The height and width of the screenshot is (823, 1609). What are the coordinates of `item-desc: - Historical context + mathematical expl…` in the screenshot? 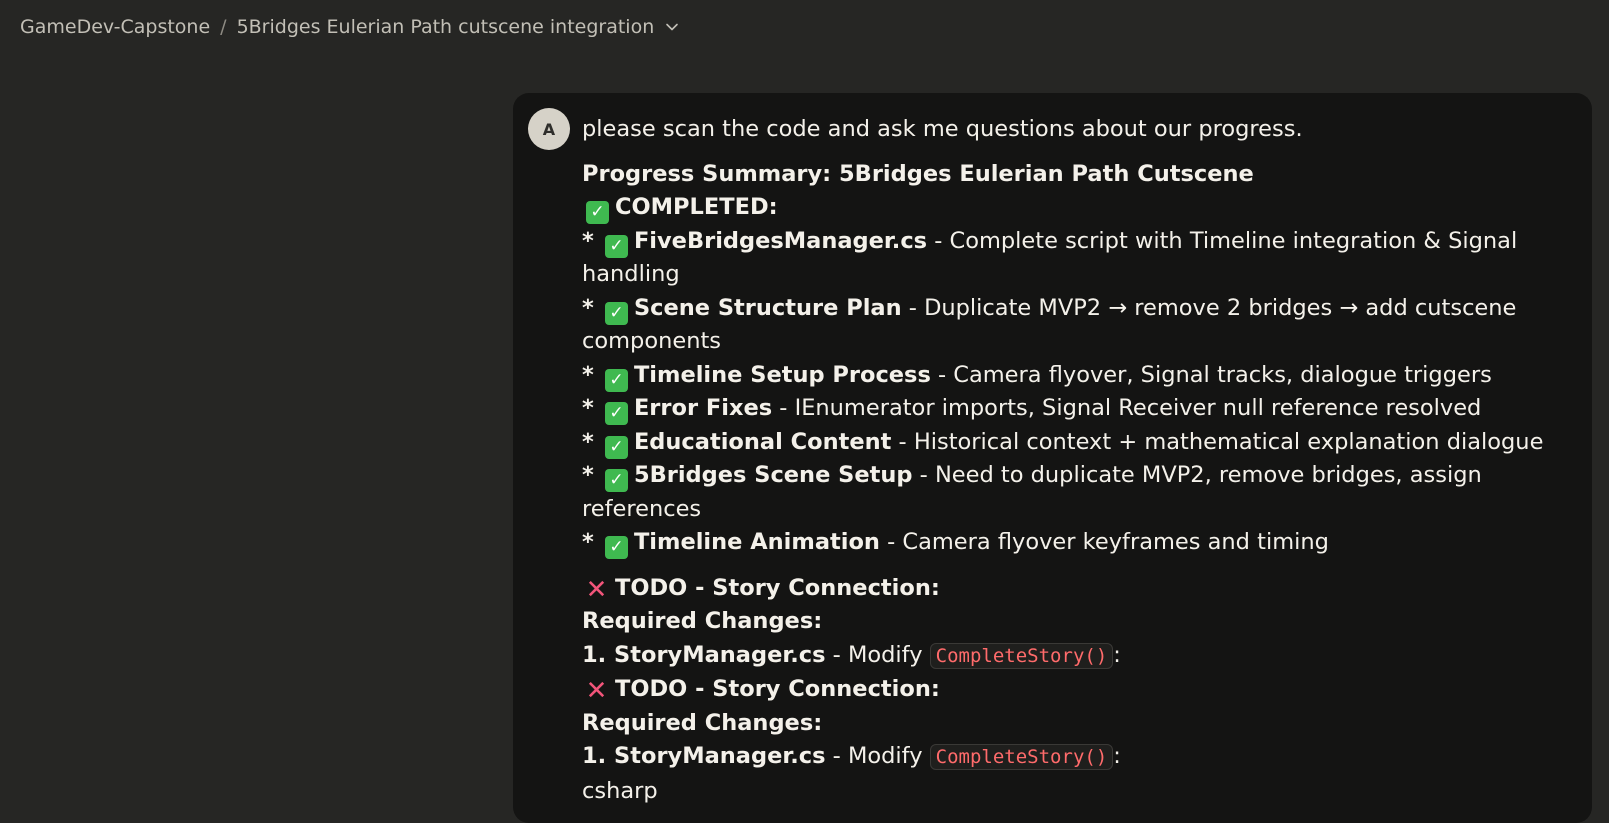 It's located at (1217, 441).